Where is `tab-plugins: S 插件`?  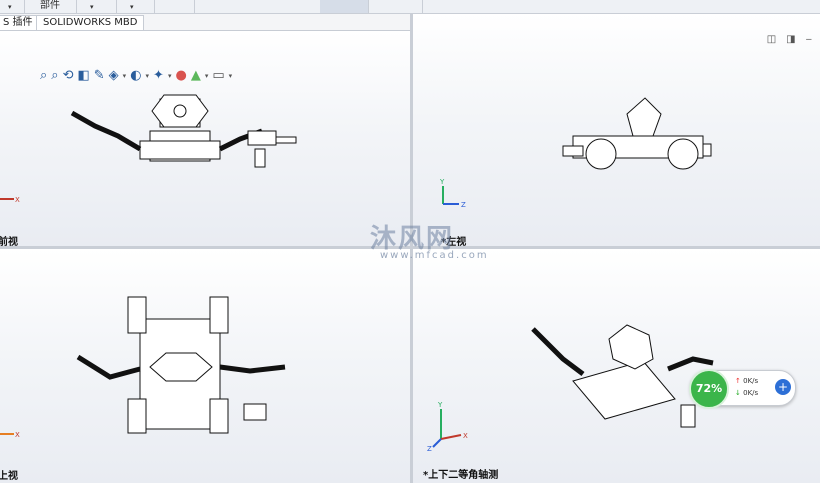
tab-plugins: S 插件 is located at coordinates (20, 22).